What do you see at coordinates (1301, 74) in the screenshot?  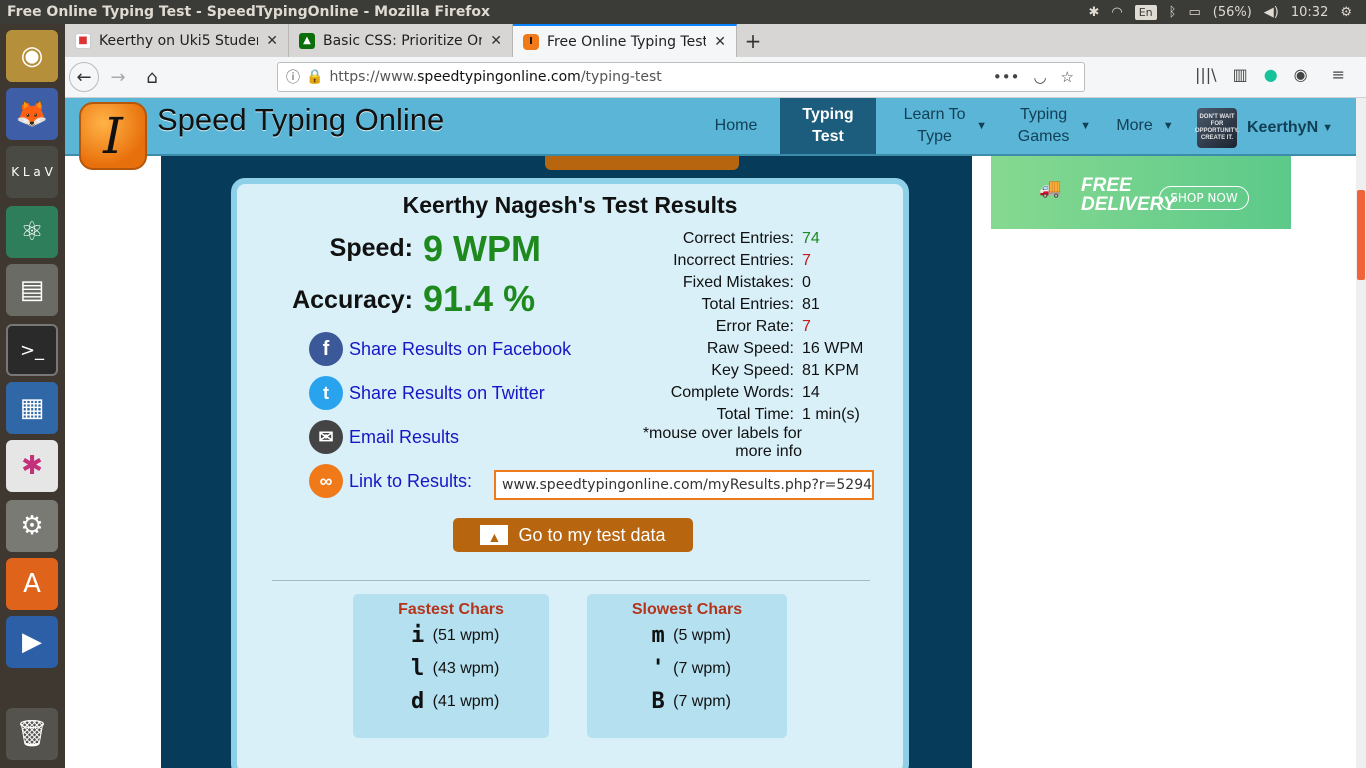 I see `account-icon: ◉` at bounding box center [1301, 74].